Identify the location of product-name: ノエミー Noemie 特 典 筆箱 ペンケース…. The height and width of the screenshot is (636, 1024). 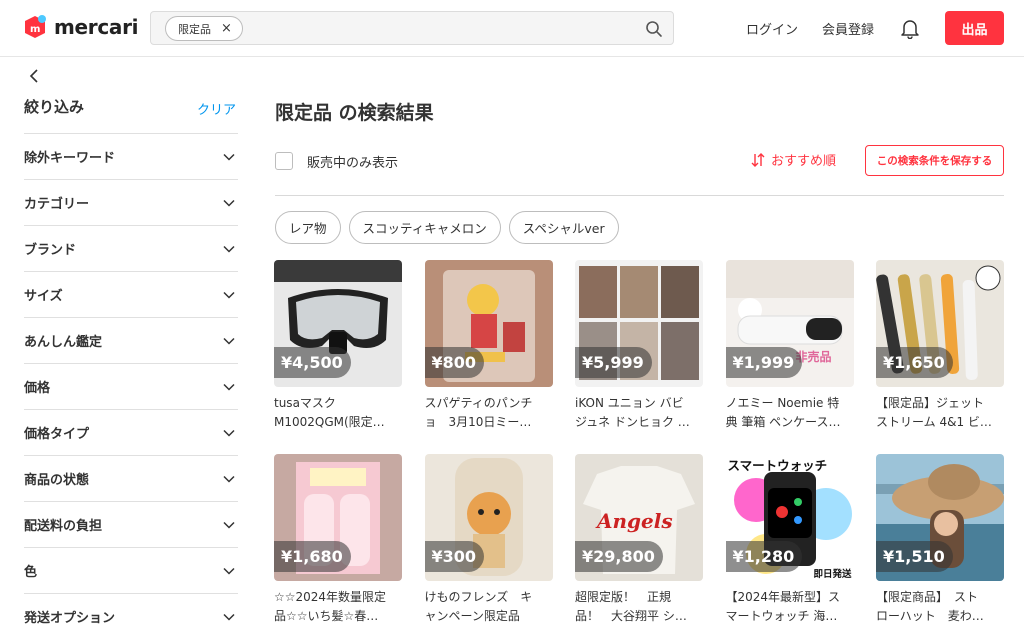
(788, 413).